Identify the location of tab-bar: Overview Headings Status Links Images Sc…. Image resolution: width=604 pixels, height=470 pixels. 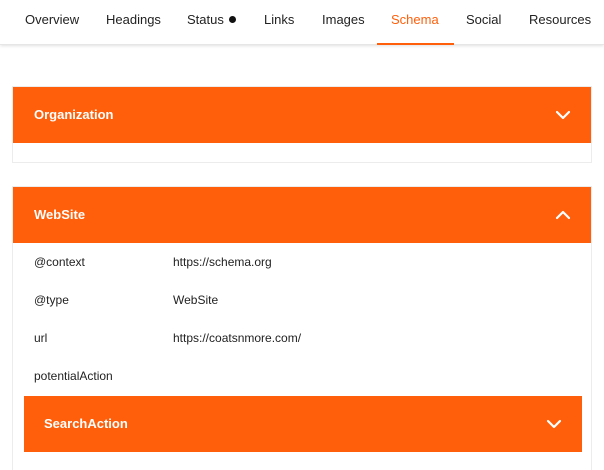
(302, 22).